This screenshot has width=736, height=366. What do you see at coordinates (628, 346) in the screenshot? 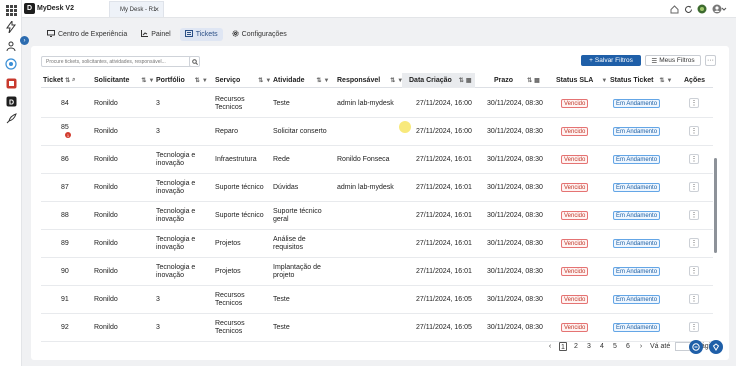
I see `page-button-6: 6` at bounding box center [628, 346].